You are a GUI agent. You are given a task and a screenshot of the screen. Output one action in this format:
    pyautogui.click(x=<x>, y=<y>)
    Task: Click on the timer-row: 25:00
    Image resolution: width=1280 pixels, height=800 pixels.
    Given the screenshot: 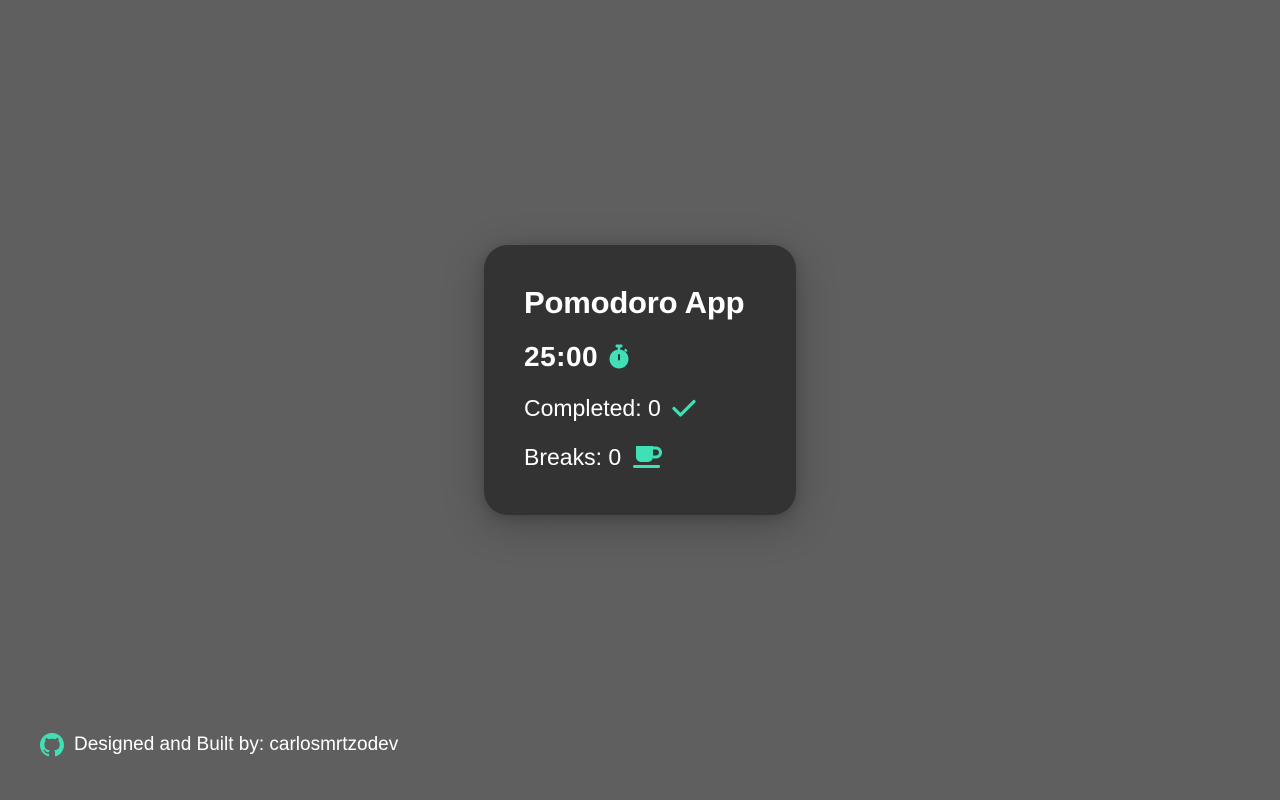 What is the action you would take?
    pyautogui.click(x=640, y=357)
    